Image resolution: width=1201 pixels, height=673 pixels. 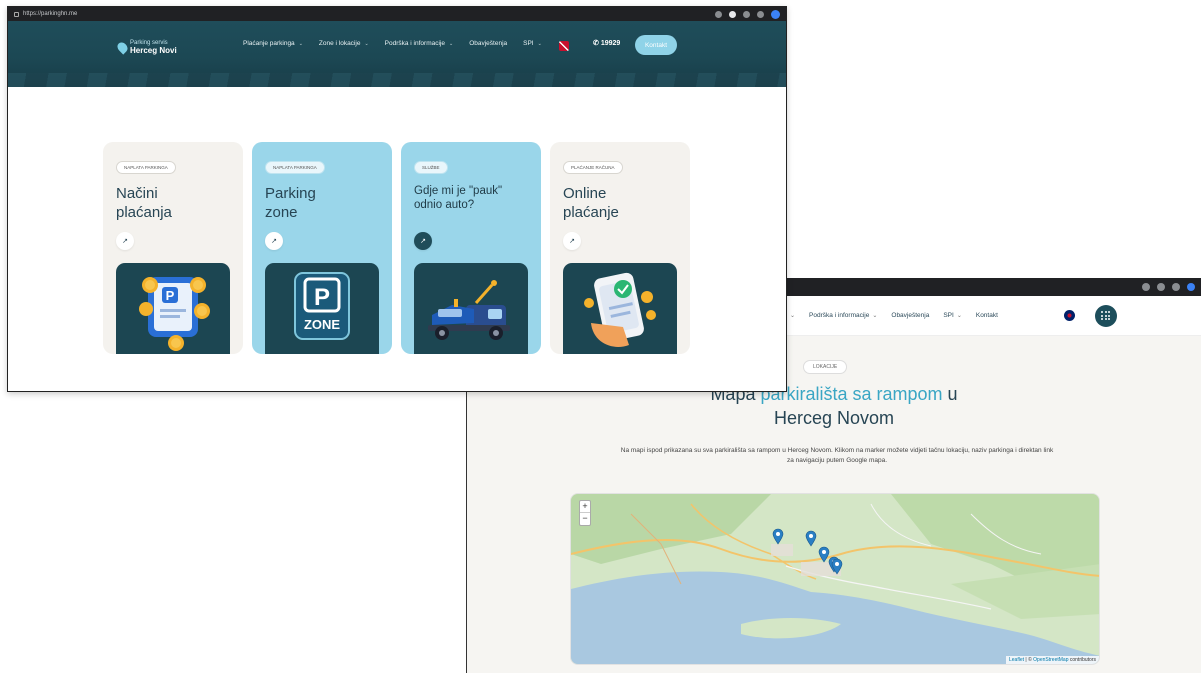 I want to click on map-markers, so click(x=807, y=551).